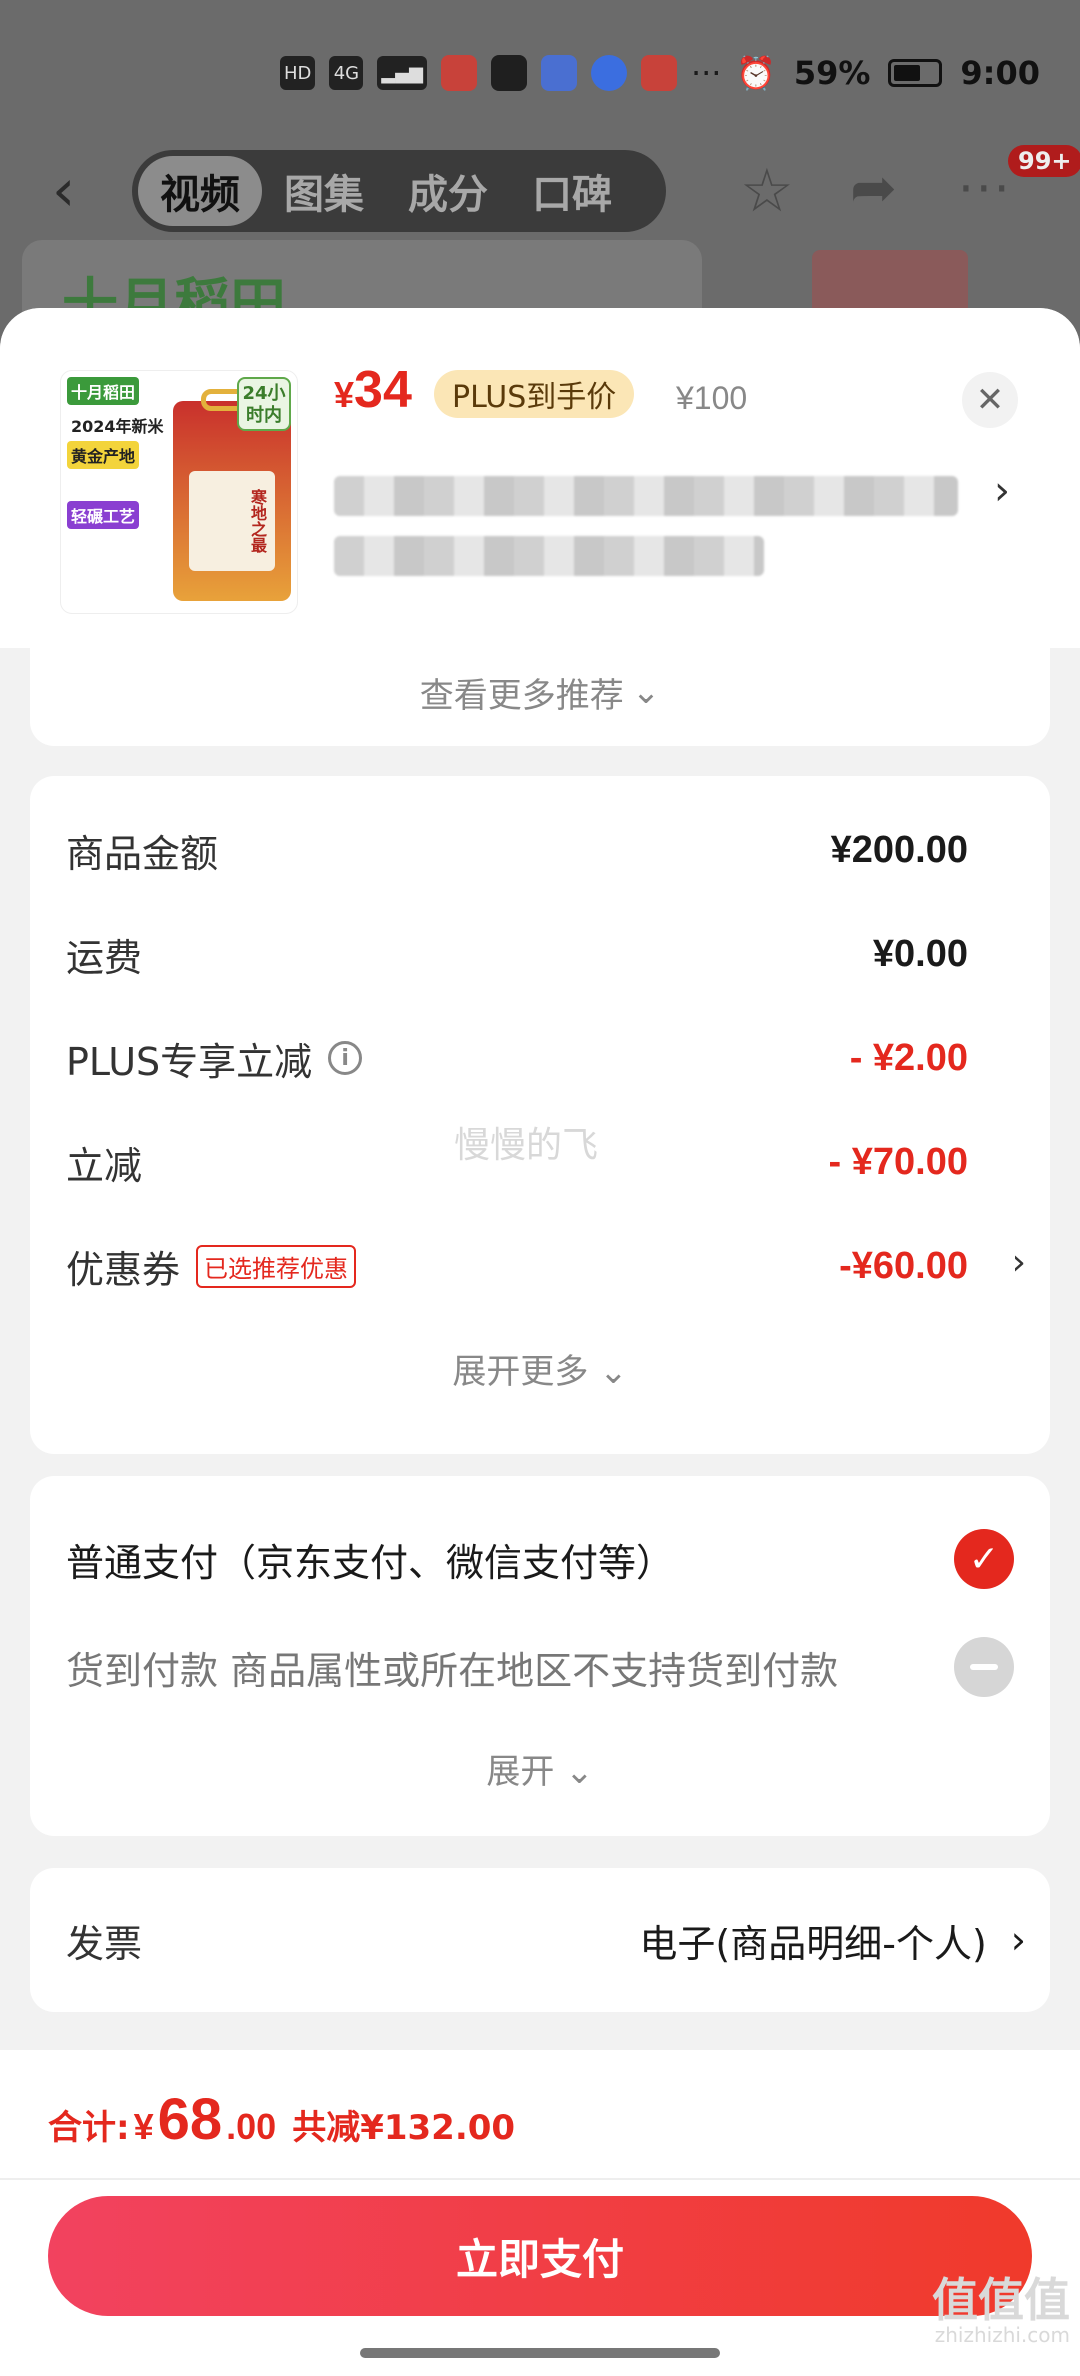  What do you see at coordinates (985, 189) in the screenshot?
I see `more-menu-icon: ···` at bounding box center [985, 189].